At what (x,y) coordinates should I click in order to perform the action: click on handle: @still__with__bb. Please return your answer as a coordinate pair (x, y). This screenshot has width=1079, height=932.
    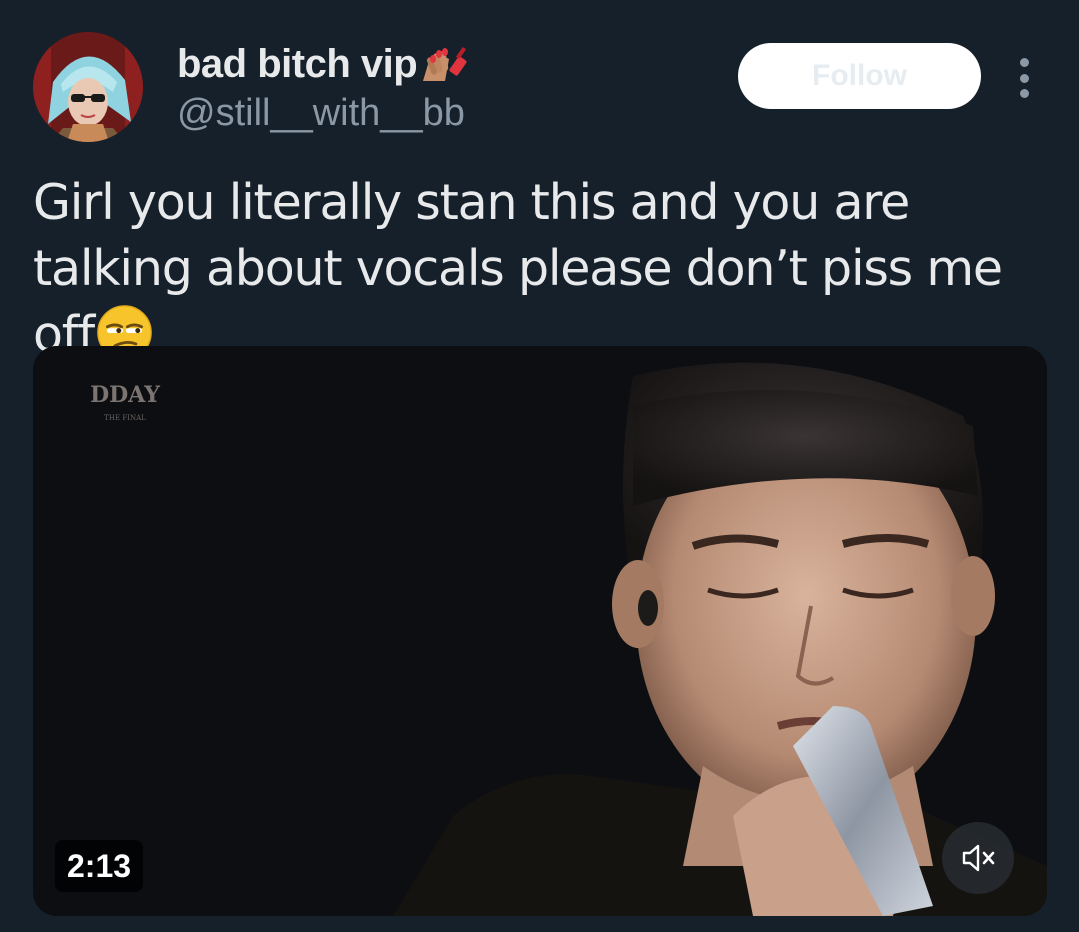
    Looking at the image, I should click on (321, 113).